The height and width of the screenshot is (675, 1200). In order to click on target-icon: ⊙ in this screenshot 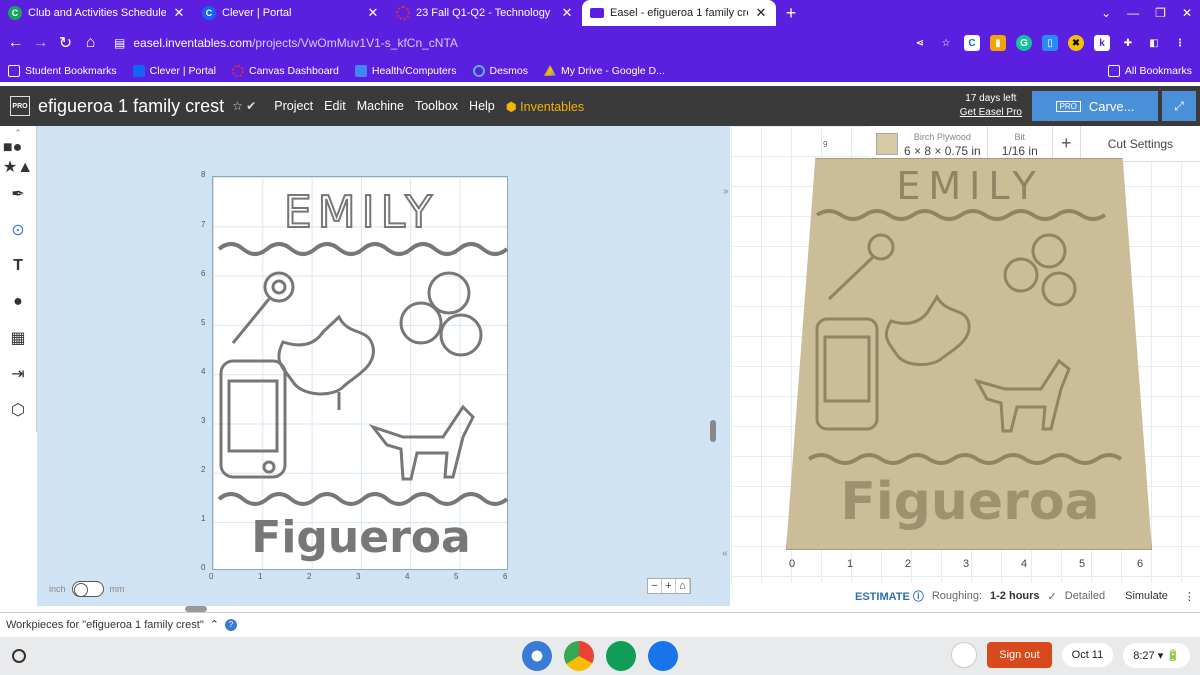, I will do `click(18, 230)`.